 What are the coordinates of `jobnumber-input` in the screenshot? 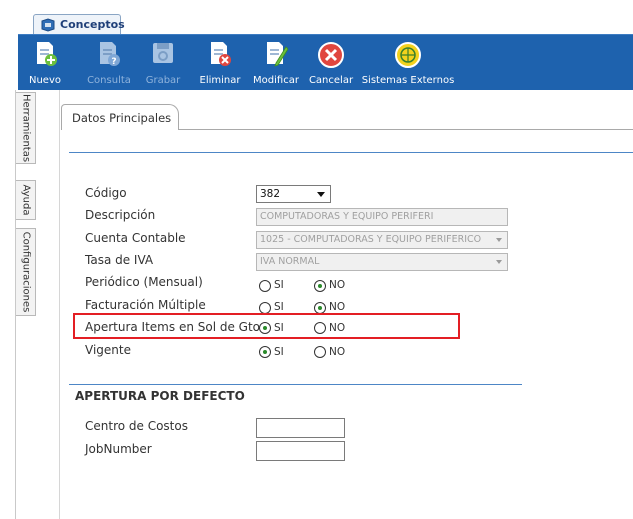 It's located at (300, 451).